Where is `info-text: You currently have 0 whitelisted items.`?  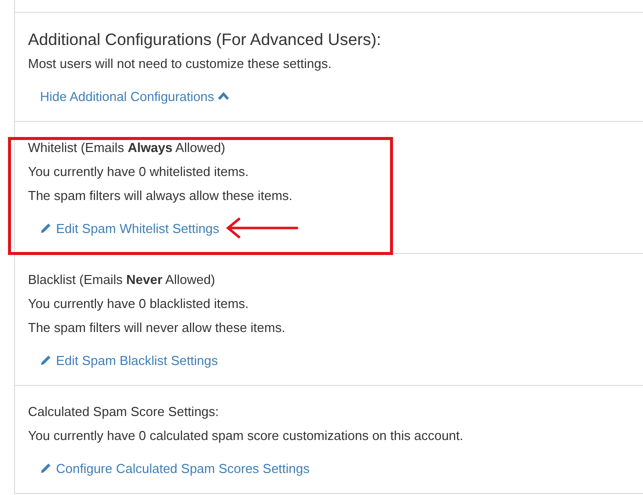
info-text: You currently have 0 whitelisted items. is located at coordinates (139, 172).